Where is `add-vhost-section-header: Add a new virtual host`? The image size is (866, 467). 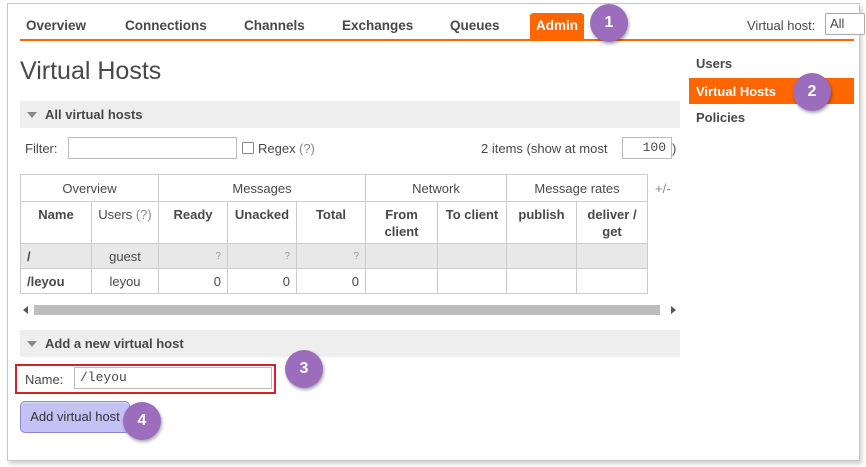
add-vhost-section-header: Add a new virtual host is located at coordinates (350, 343).